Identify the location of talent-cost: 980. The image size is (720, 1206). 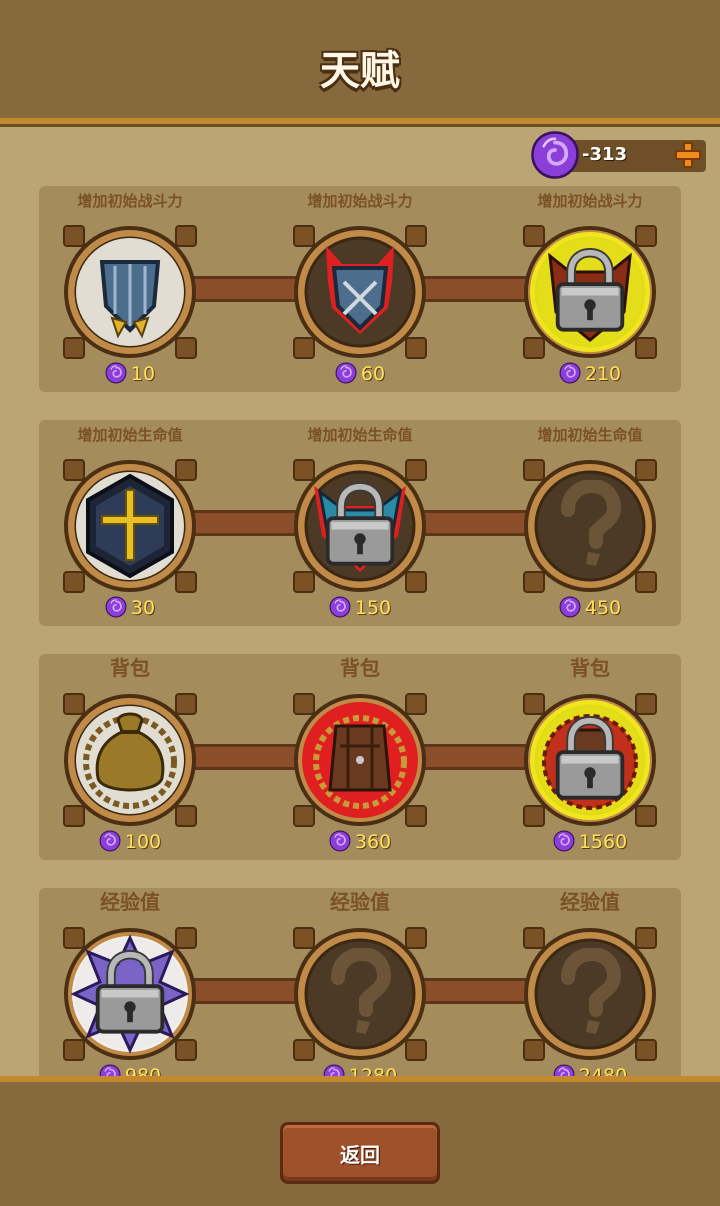
(130, 1070).